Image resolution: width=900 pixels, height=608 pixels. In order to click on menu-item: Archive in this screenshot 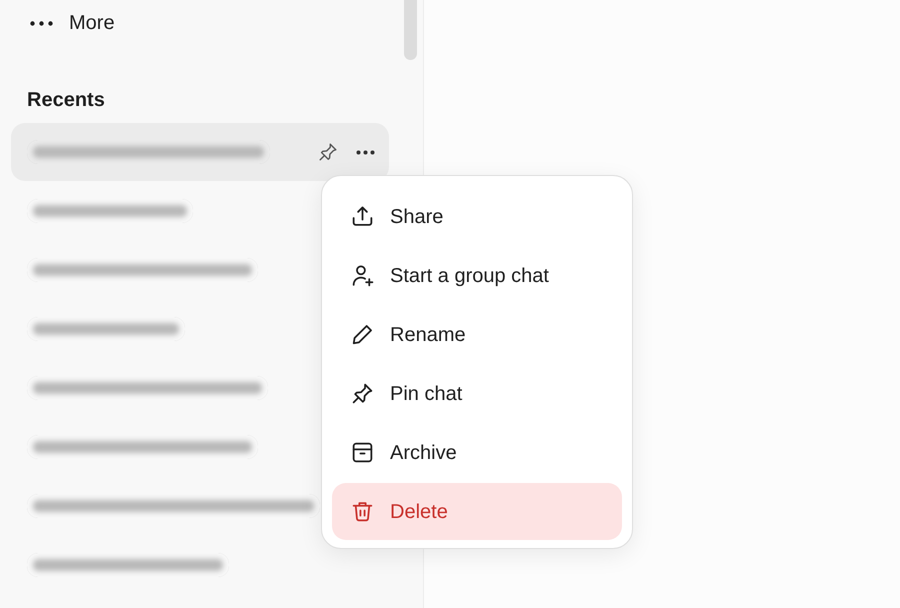, I will do `click(477, 452)`.